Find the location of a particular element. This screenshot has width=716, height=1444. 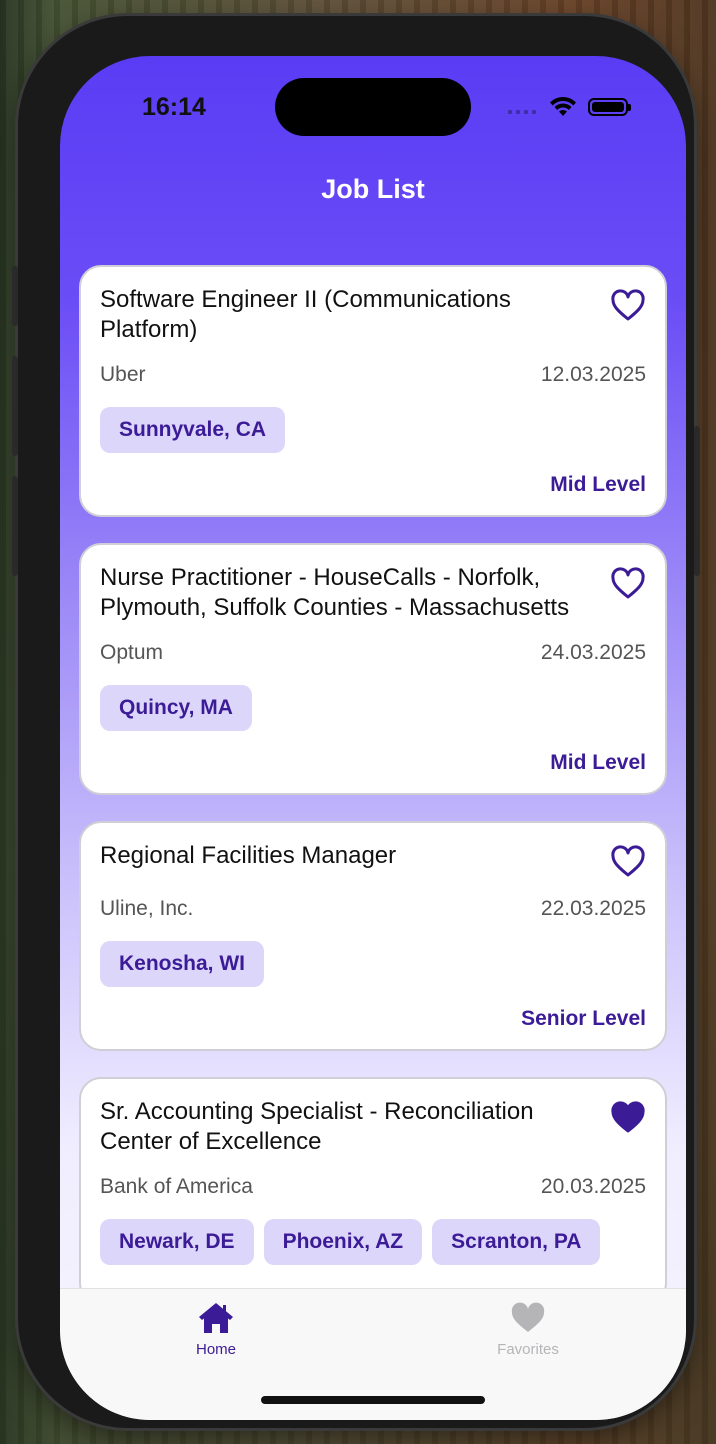

company-name: Uline, Inc. is located at coordinates (147, 908).